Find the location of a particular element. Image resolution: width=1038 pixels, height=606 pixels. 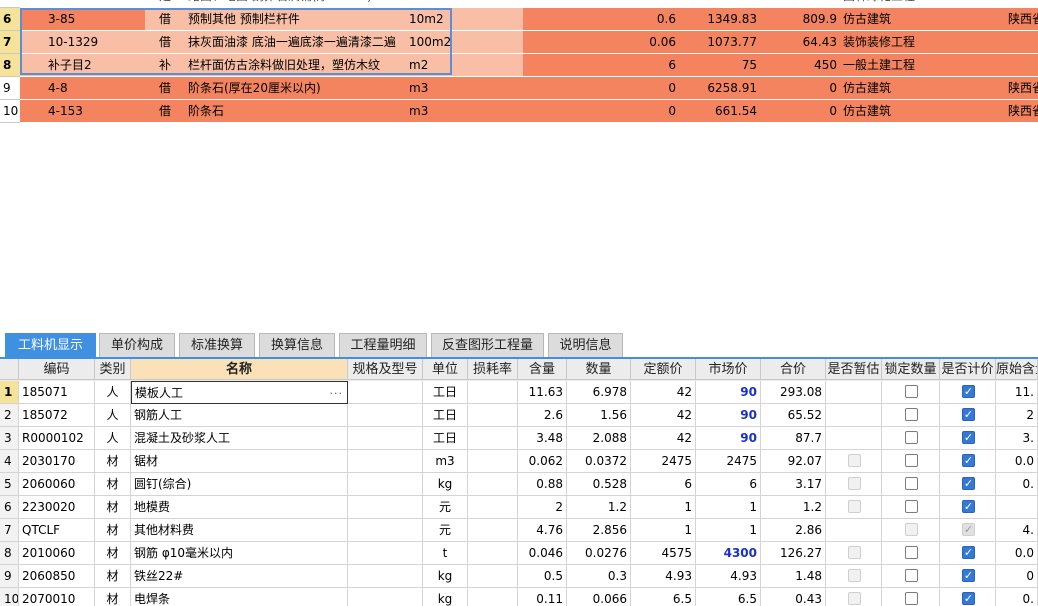

cell-qty: 0.3 is located at coordinates (599, 576).